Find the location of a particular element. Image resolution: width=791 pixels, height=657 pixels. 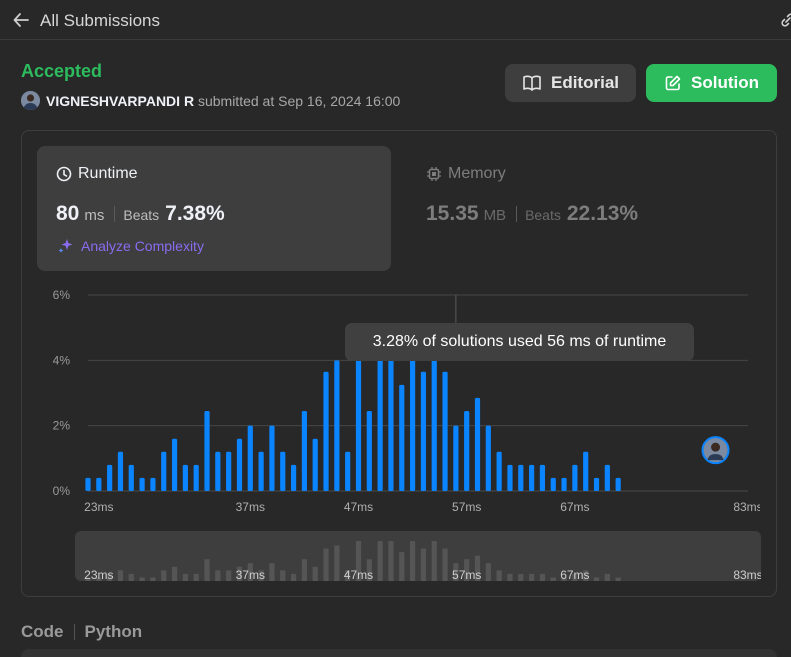

avatar is located at coordinates (30, 100).